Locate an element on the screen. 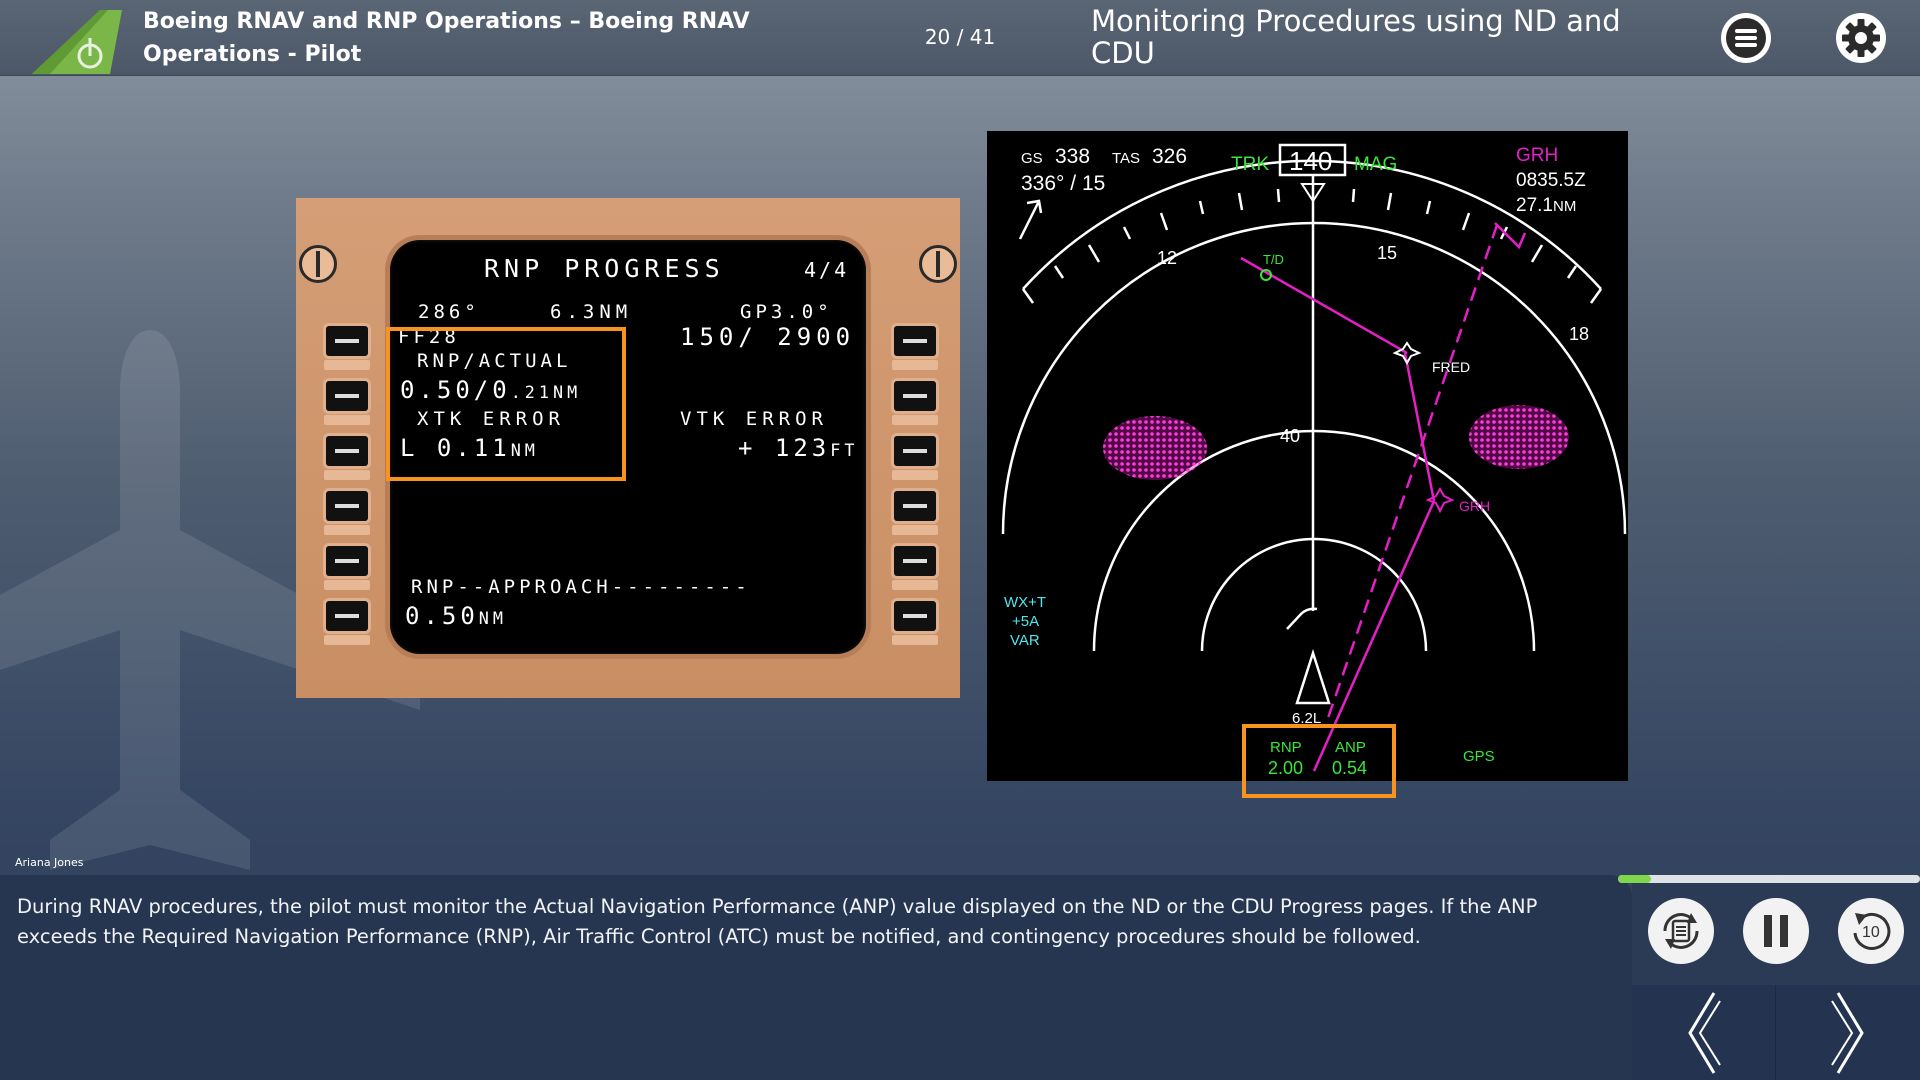 This screenshot has height=1080, width=1920. previous-button is located at coordinates (1704, 1032).